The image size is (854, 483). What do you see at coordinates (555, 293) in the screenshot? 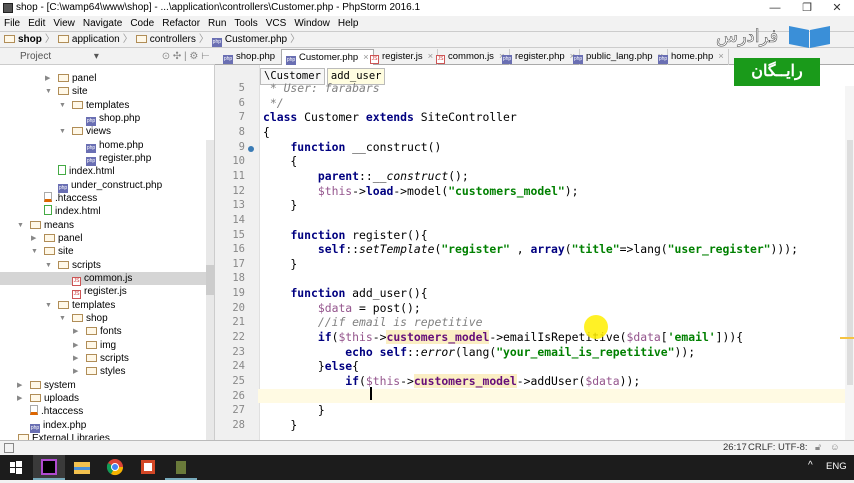
I see `code-line: function add_user(){` at bounding box center [555, 293].